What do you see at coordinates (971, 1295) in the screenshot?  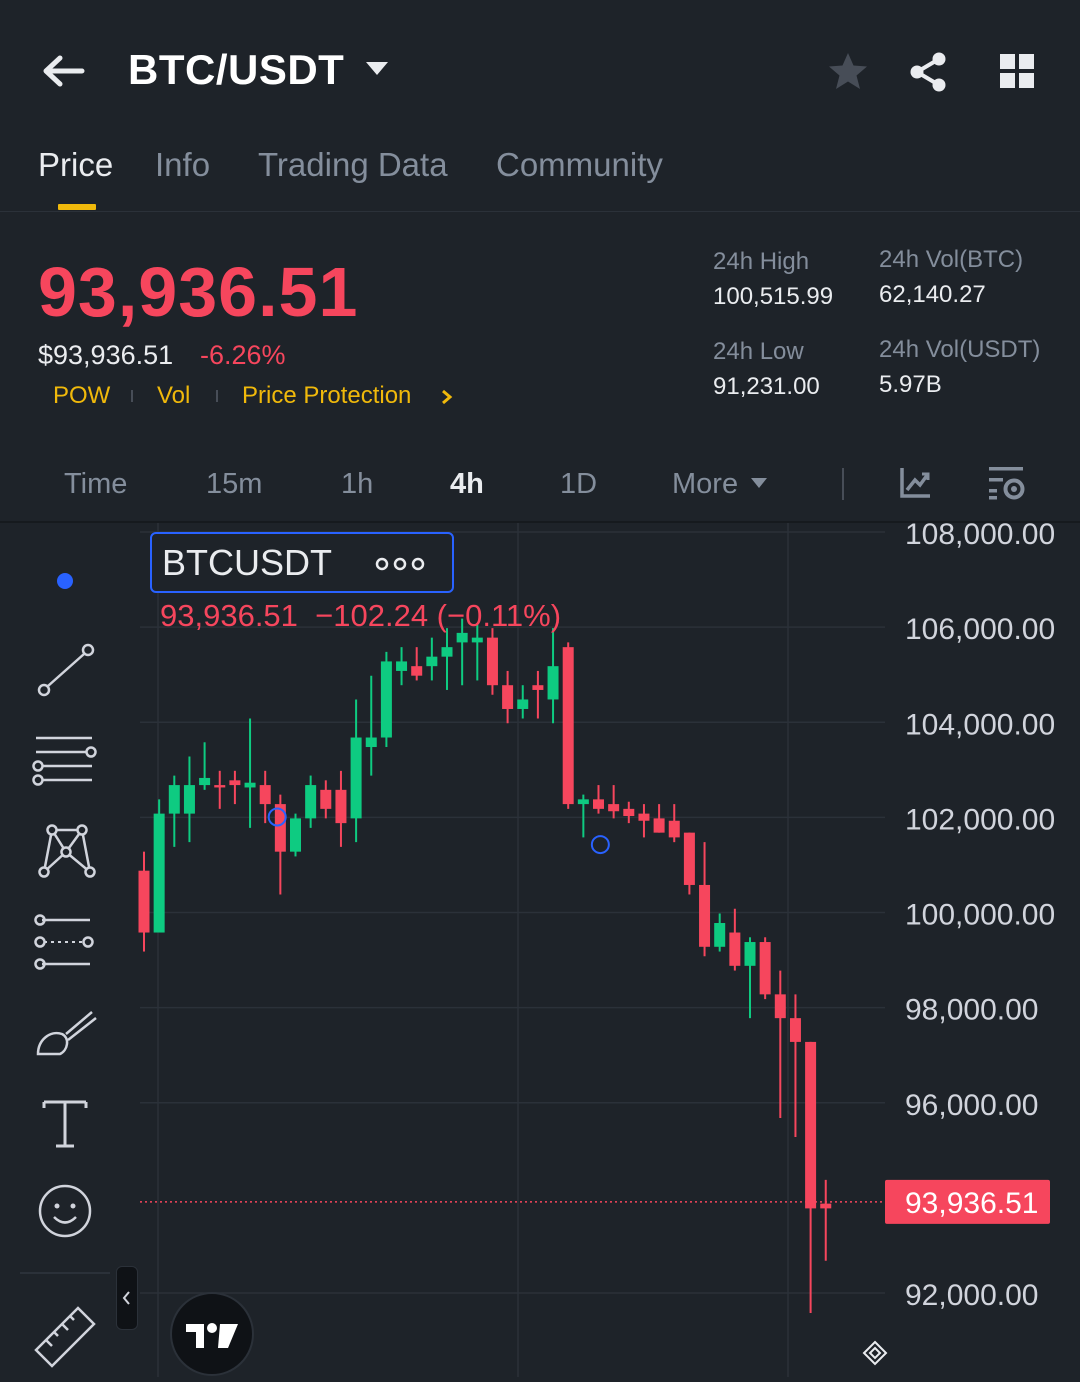 I see `y-axis-tick-label: 92,000.00` at bounding box center [971, 1295].